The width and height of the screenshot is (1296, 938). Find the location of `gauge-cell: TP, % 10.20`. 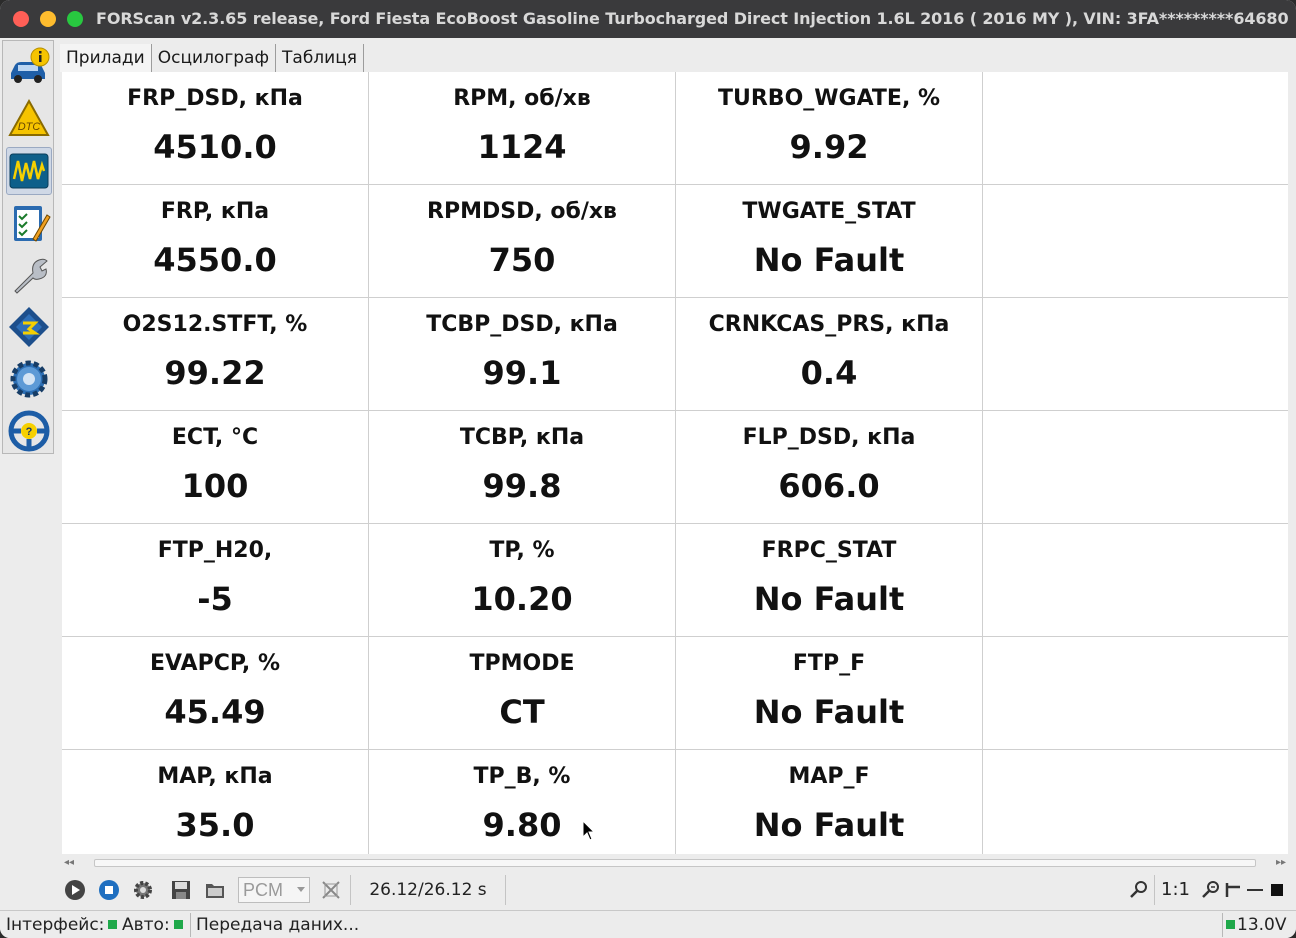

gauge-cell: TP, % 10.20 is located at coordinates (522, 580).